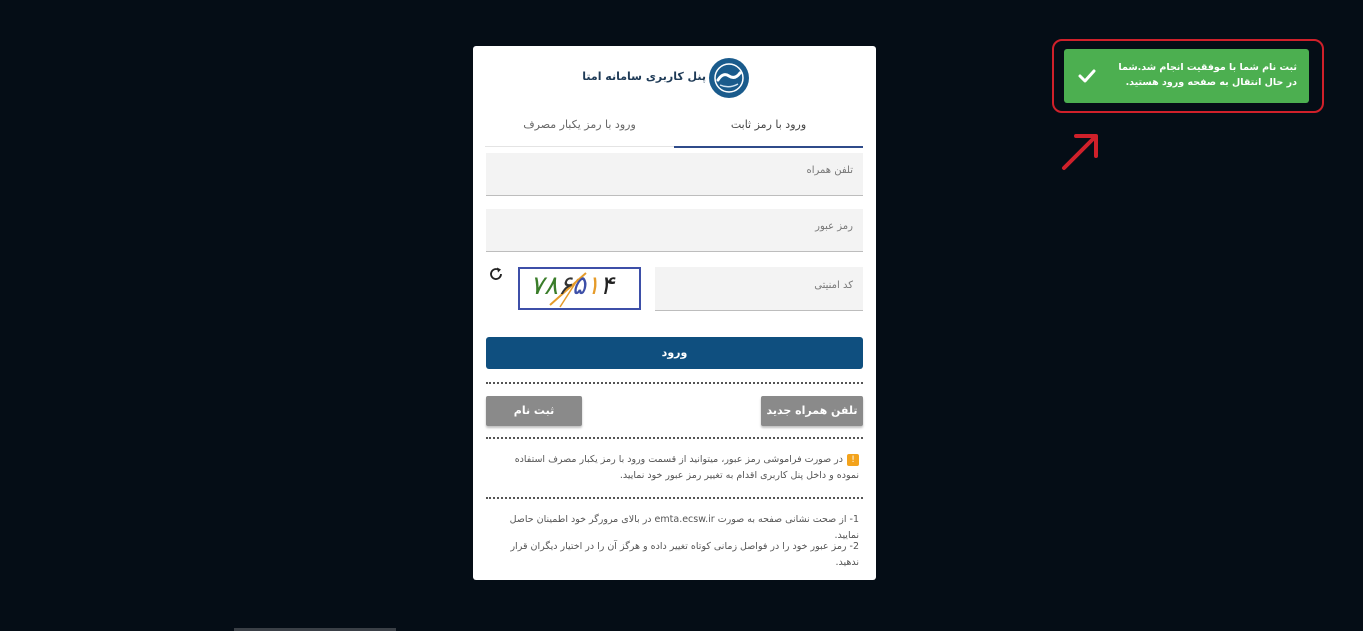  Describe the element at coordinates (833, 285) in the screenshot. I see `captcha-label: کد امنیتی` at that location.